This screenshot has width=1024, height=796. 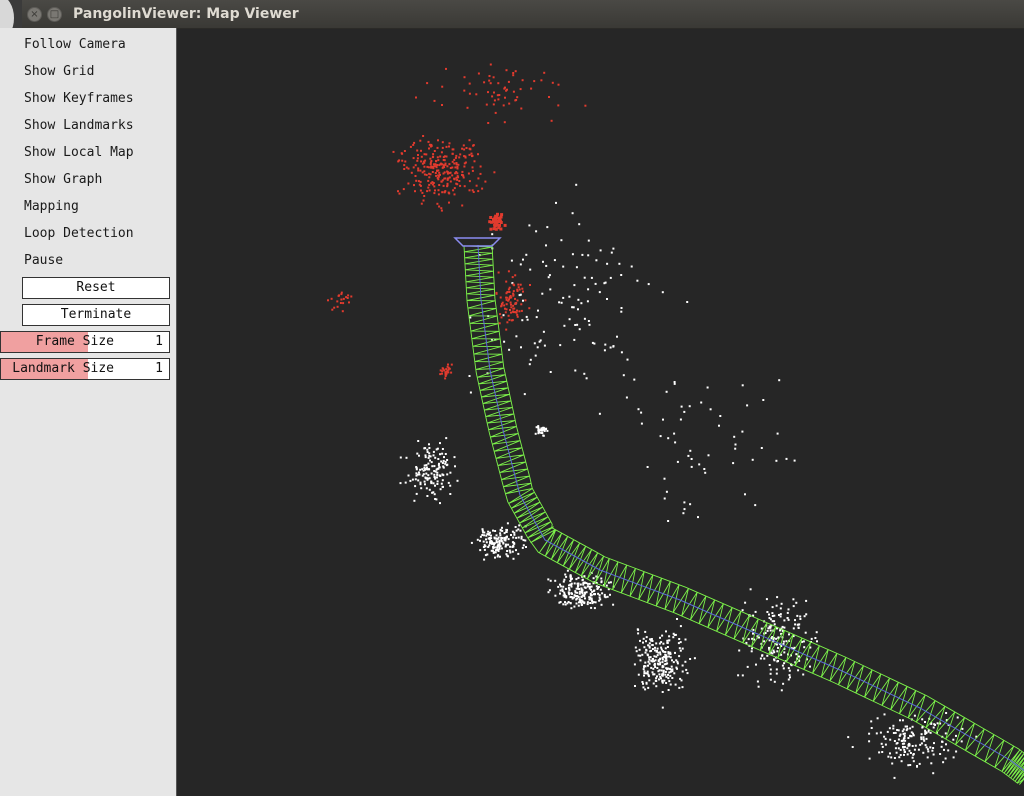 What do you see at coordinates (79, 126) in the screenshot?
I see `checkbox-show-landmarks: Show Landmarks` at bounding box center [79, 126].